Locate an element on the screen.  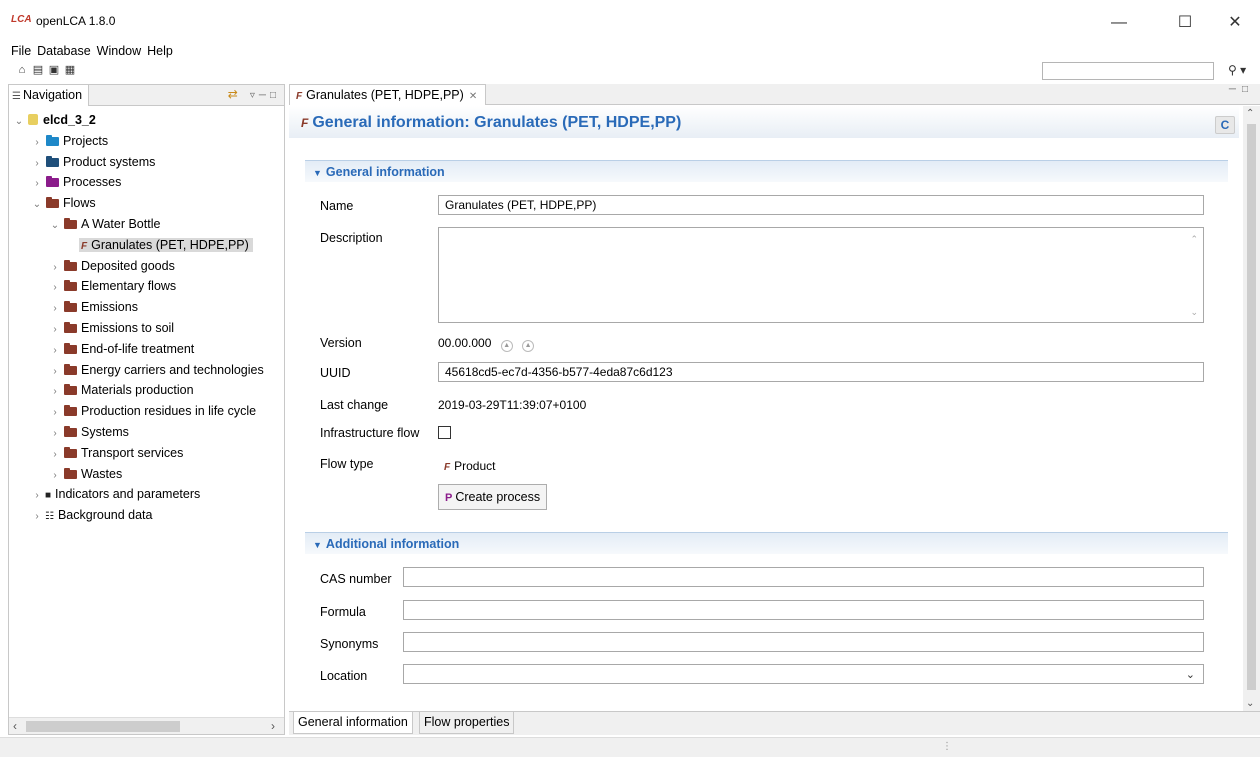
tree-item: › Materials production is located at coordinates (146, 390).